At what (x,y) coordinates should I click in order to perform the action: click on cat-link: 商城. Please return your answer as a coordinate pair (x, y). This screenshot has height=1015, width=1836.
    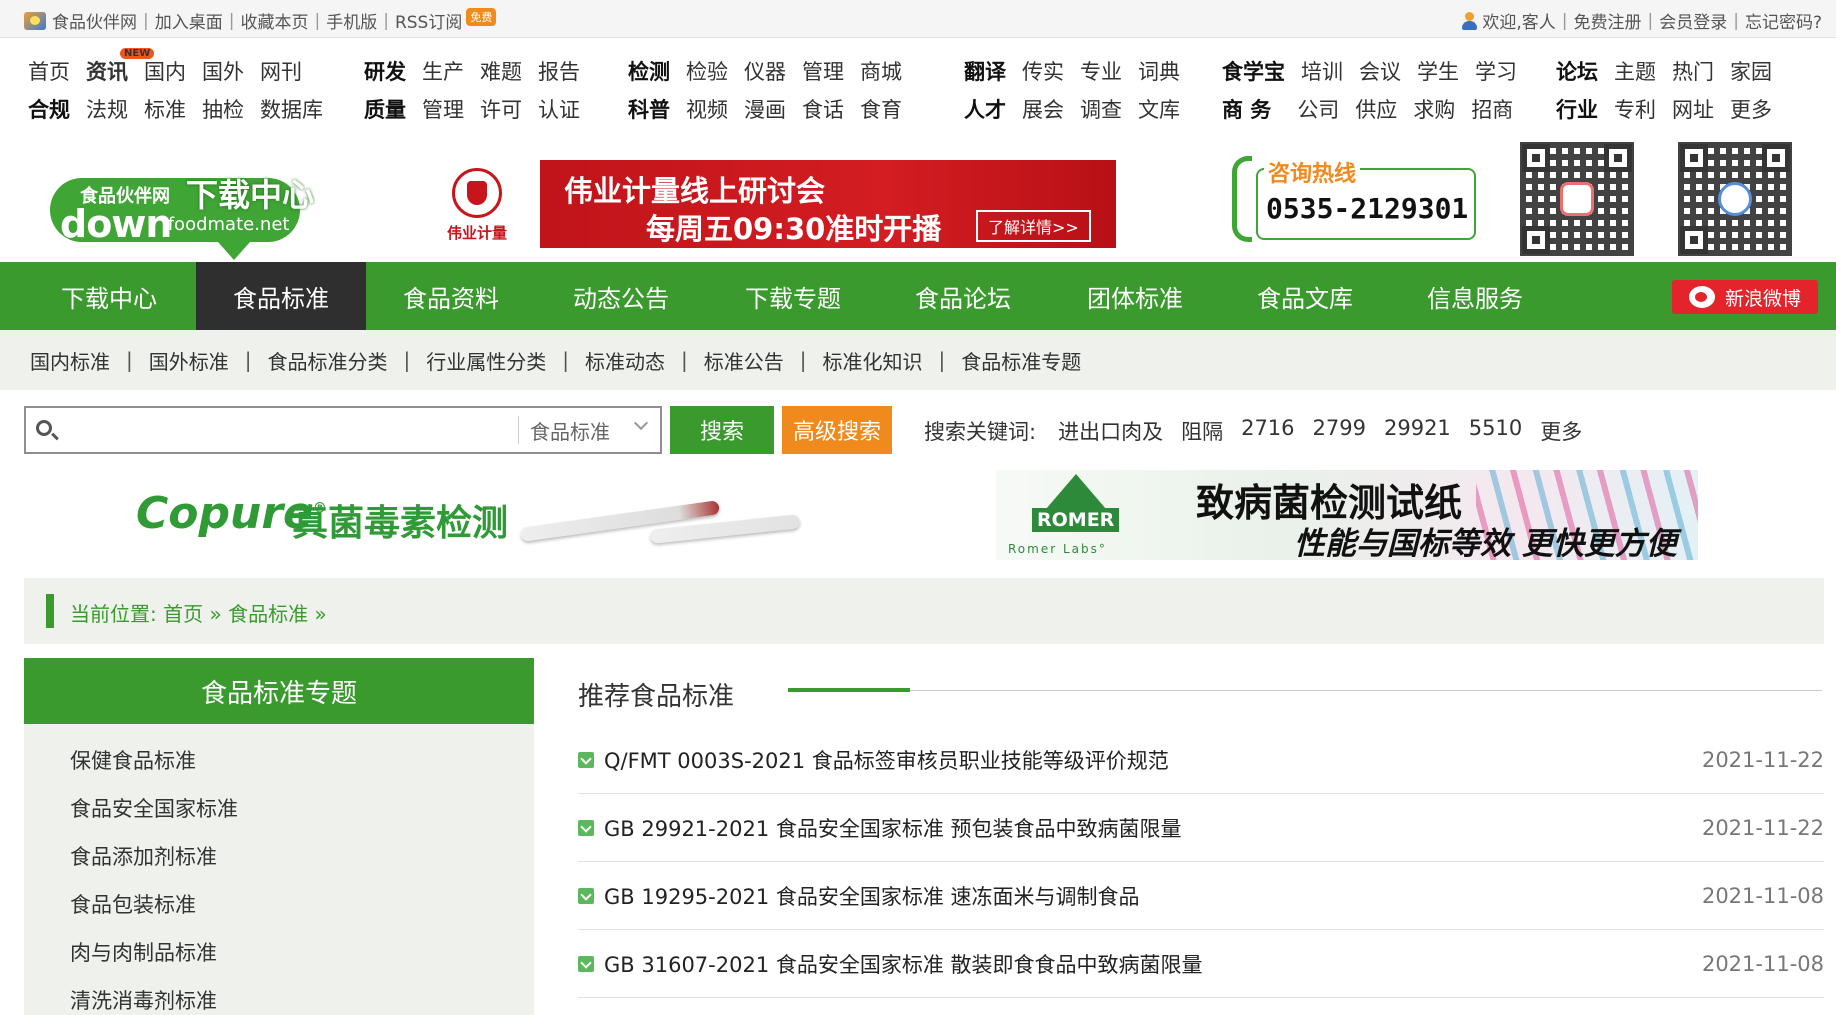
    Looking at the image, I should click on (881, 71).